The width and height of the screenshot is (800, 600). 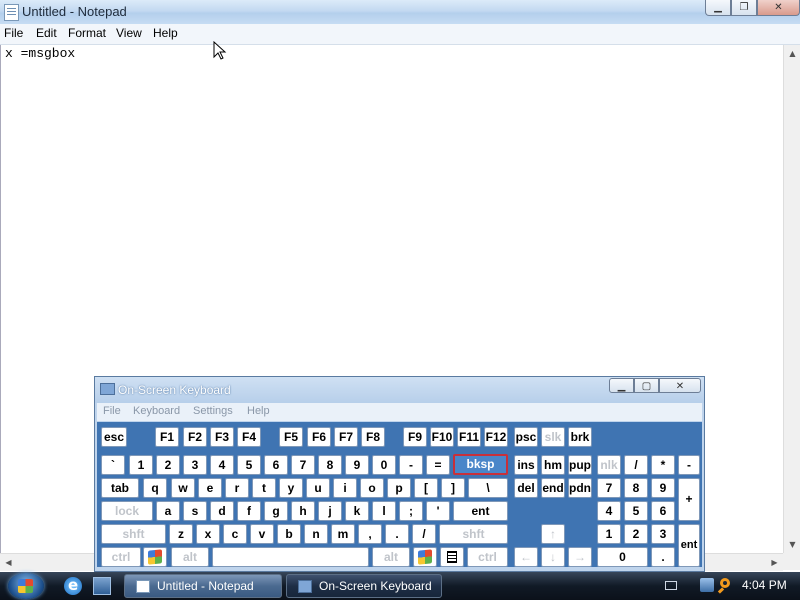 I want to click on key-semicolon: ;, so click(x=411, y=511).